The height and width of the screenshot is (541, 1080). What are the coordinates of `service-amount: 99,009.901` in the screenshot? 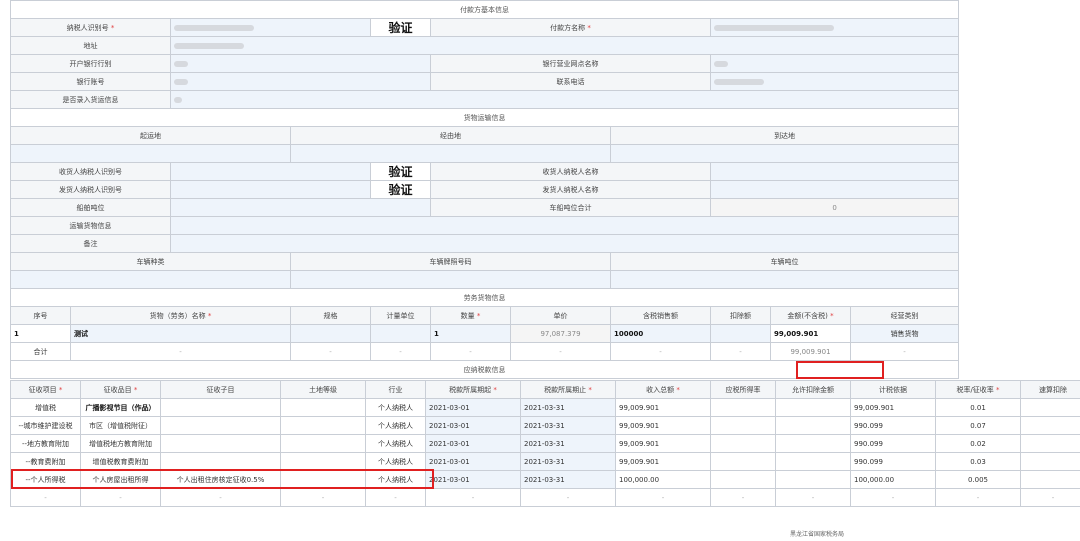 It's located at (810, 333).